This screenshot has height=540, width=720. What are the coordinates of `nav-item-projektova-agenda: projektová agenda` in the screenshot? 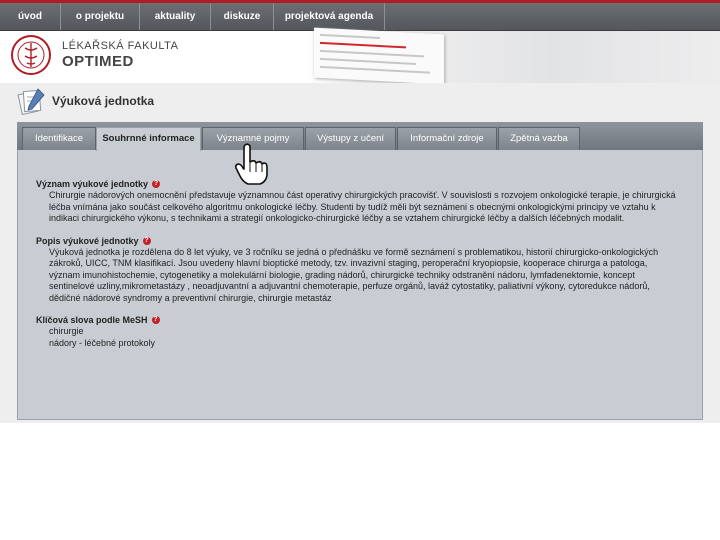 It's located at (329, 16).